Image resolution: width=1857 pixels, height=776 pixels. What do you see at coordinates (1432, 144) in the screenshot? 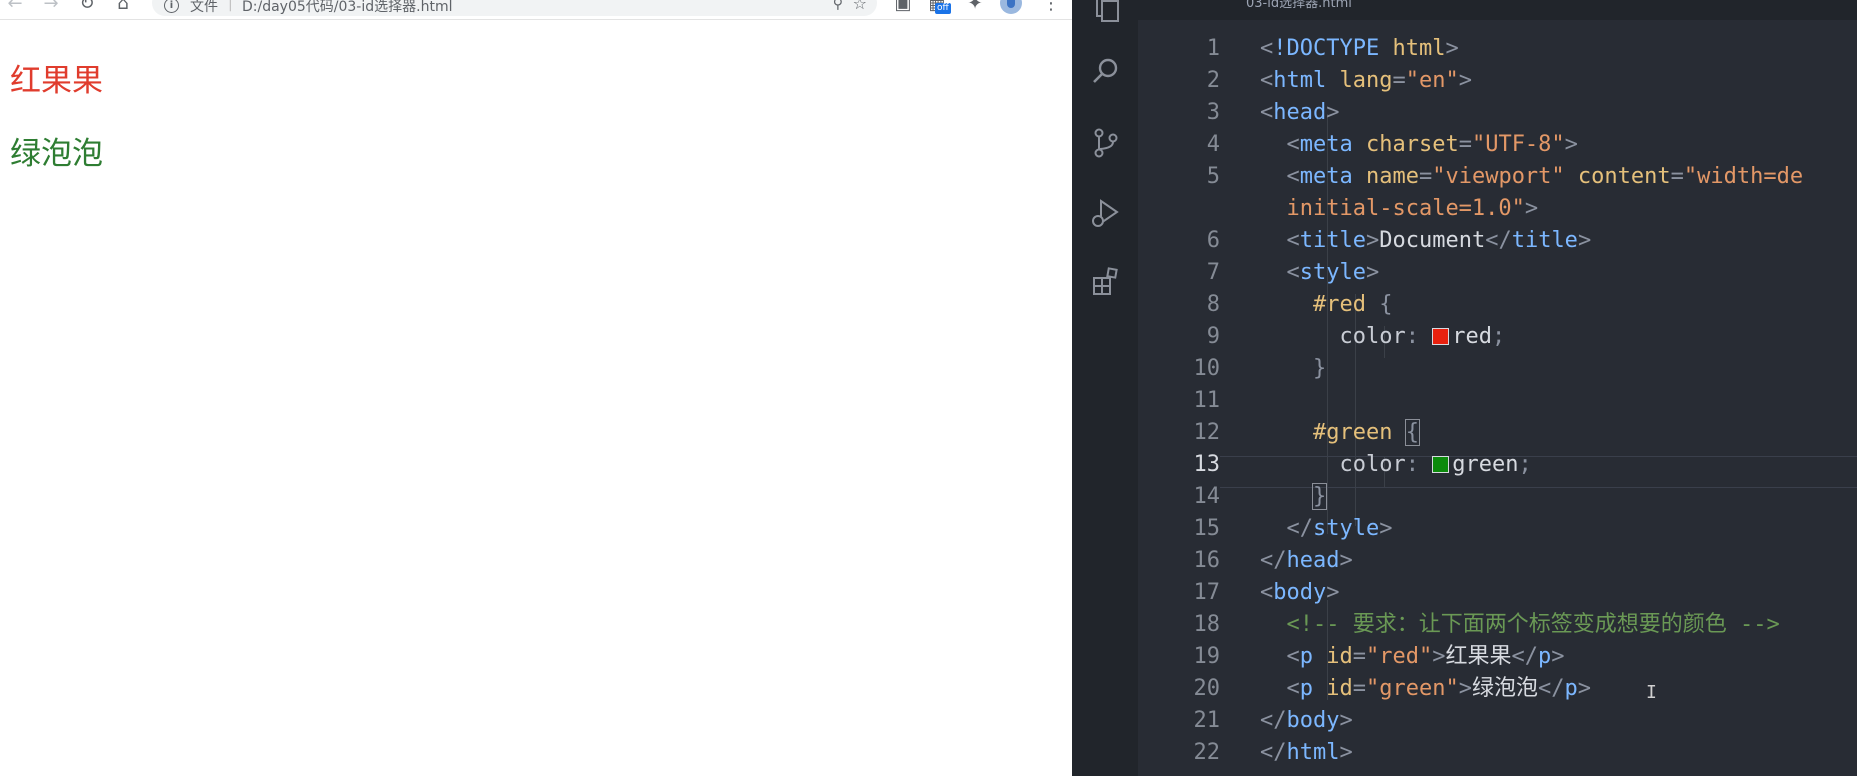
I see `code-text: <meta charset="UTF-8">` at bounding box center [1432, 144].